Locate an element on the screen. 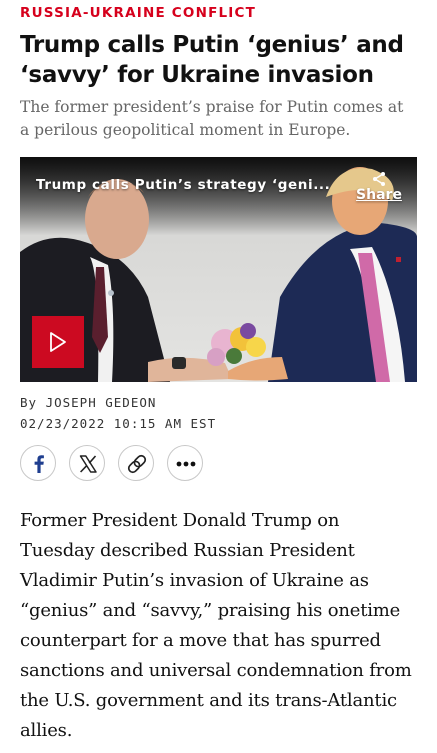 The width and height of the screenshot is (437, 753). link-icon is located at coordinates (137, 464).